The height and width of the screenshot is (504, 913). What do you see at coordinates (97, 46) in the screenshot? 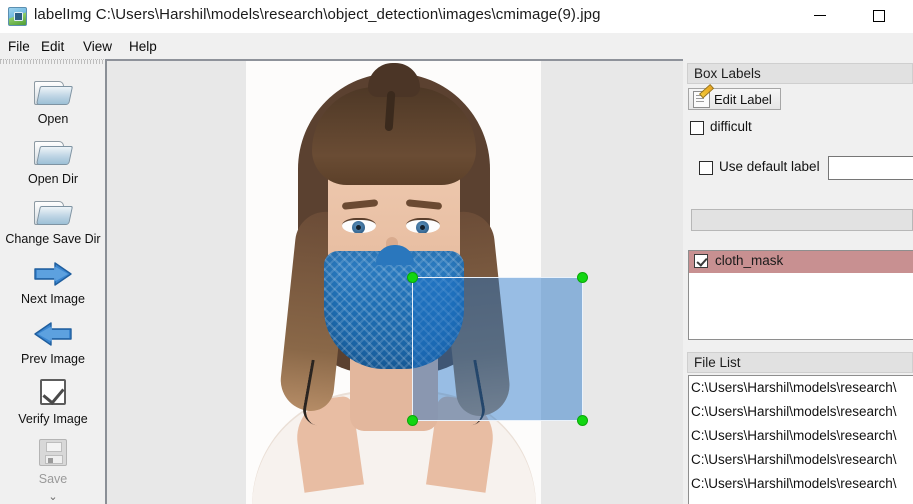
I see `menu-item-view: View` at bounding box center [97, 46].